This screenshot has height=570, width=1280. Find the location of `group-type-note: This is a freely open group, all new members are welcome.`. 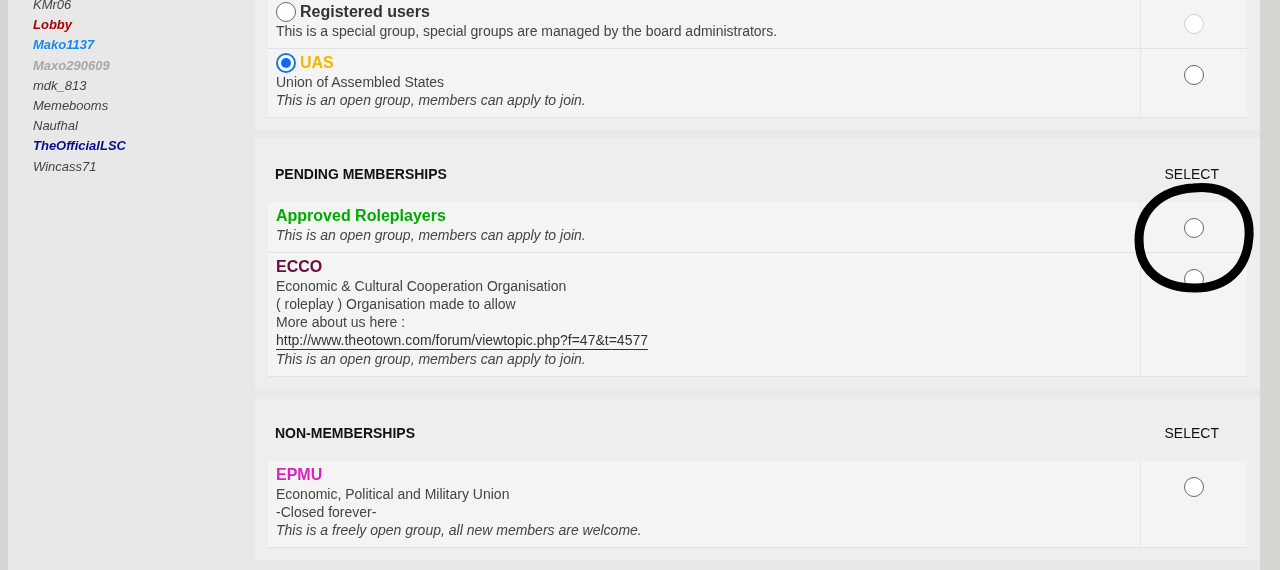

group-type-note: This is a freely open group, all new members are welcome. is located at coordinates (459, 530).